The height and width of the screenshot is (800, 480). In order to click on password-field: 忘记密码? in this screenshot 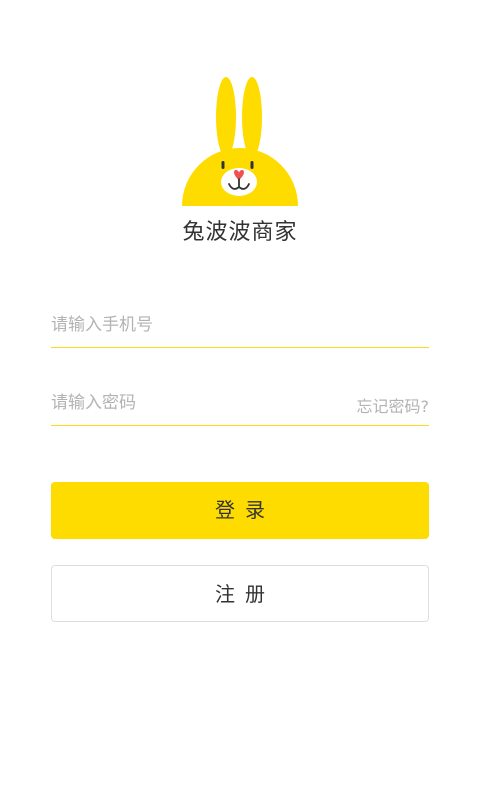, I will do `click(240, 403)`.